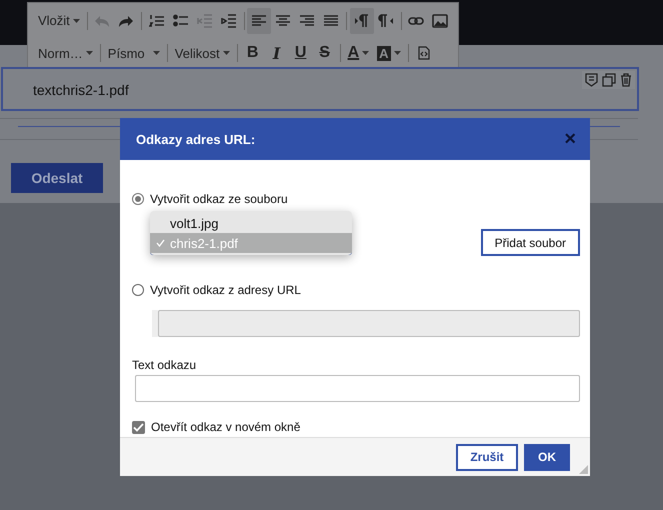 This screenshot has width=663, height=510. What do you see at coordinates (225, 290) in the screenshot?
I see `radio-label: Vytvořit odkaz z adresy URL` at bounding box center [225, 290].